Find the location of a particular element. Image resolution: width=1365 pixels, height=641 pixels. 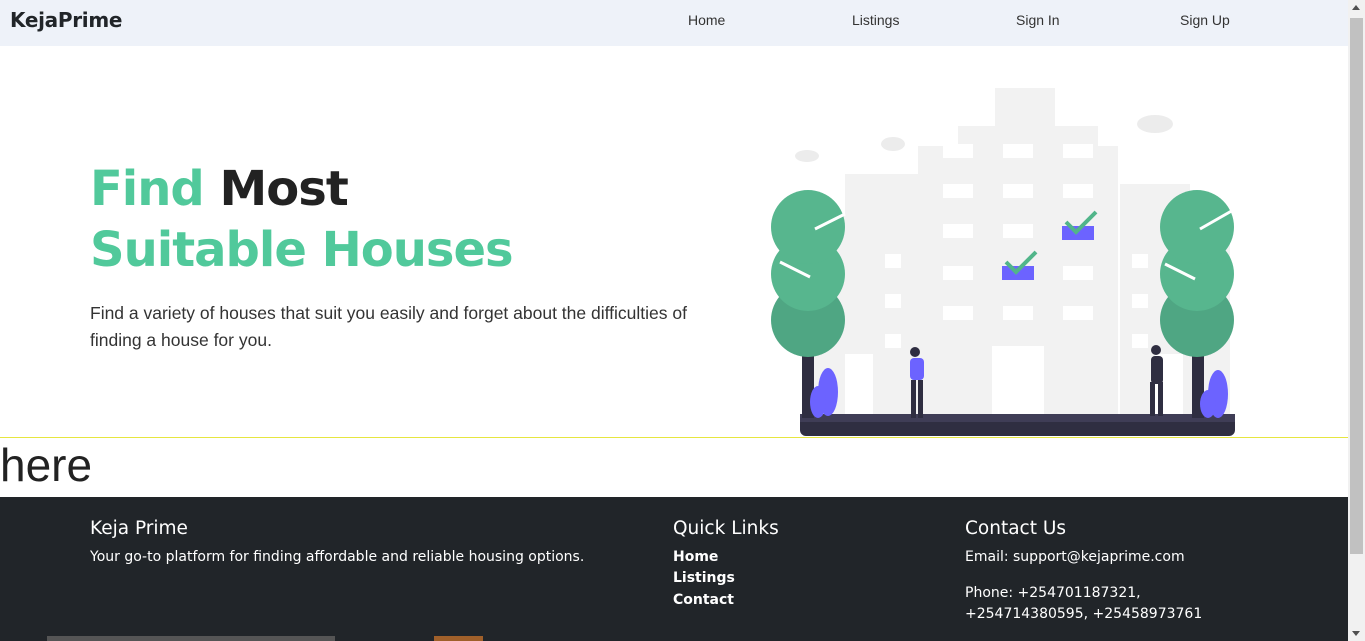

hero-title-most: Most is located at coordinates (284, 189).